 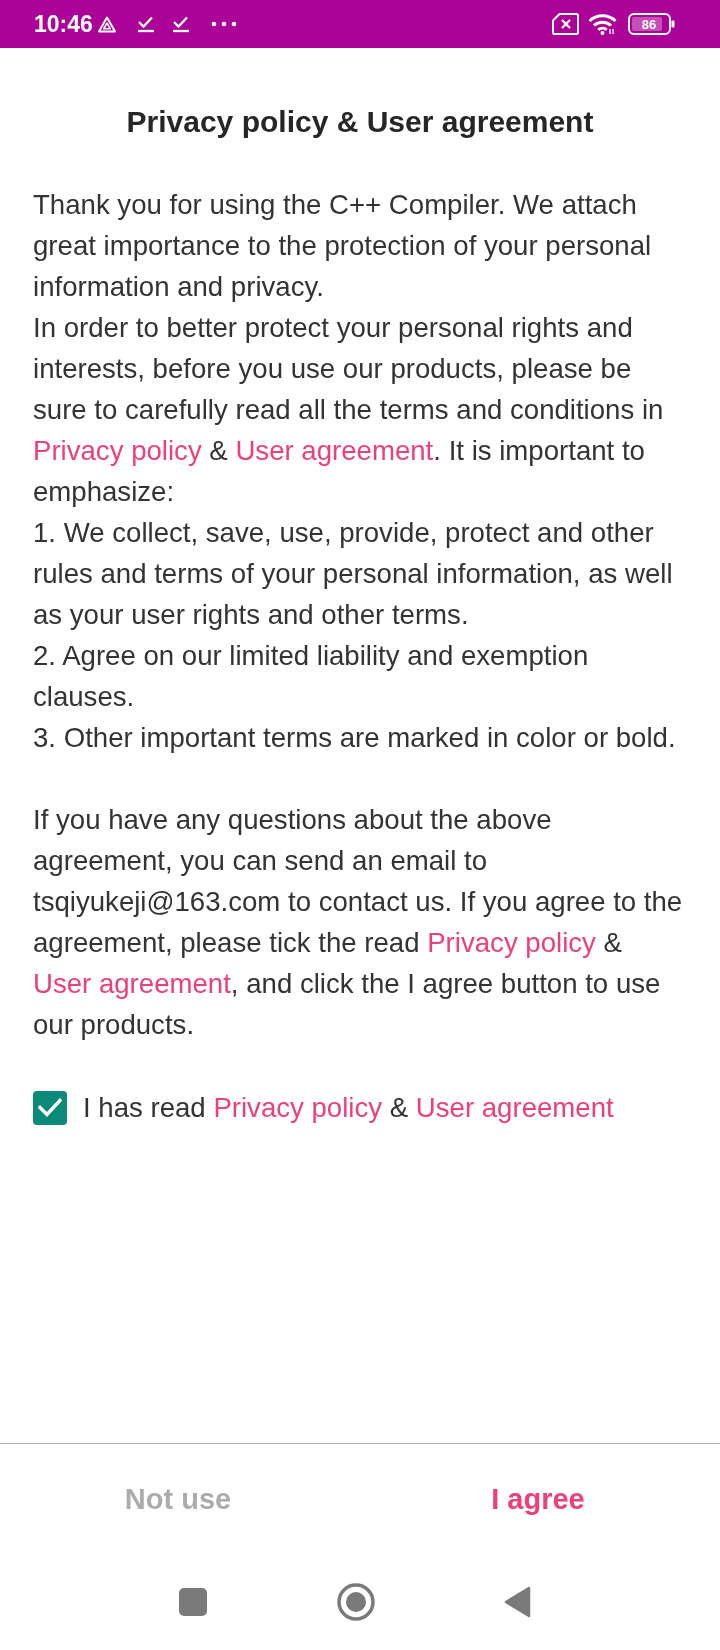 I want to click on more-dots-icon, so click(x=223, y=24).